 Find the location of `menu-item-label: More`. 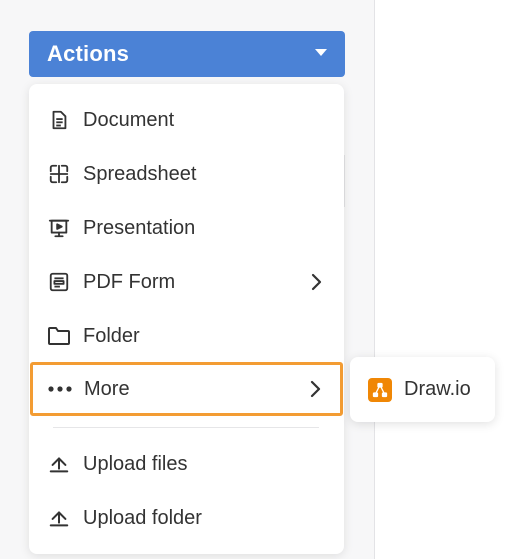

menu-item-label: More is located at coordinates (107, 388).